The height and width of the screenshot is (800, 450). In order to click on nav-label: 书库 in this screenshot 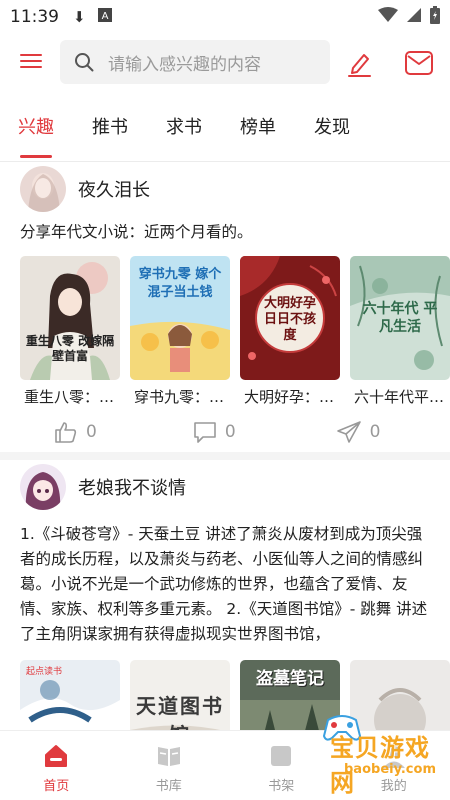, I will do `click(168, 786)`.